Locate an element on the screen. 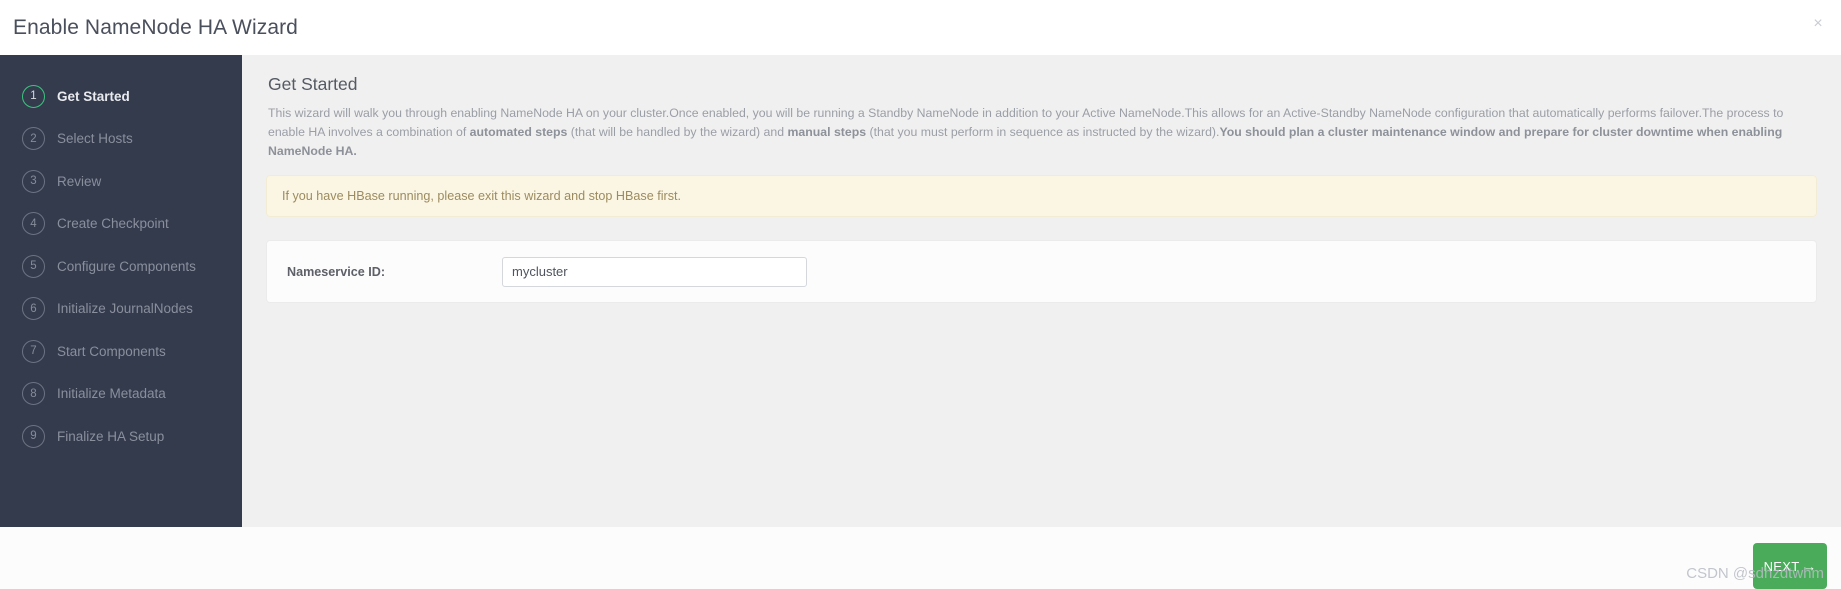 This screenshot has height=589, width=1841. sidebar-step-initialize-journalnodes: 6 Initialize JournalNodes is located at coordinates (121, 309).